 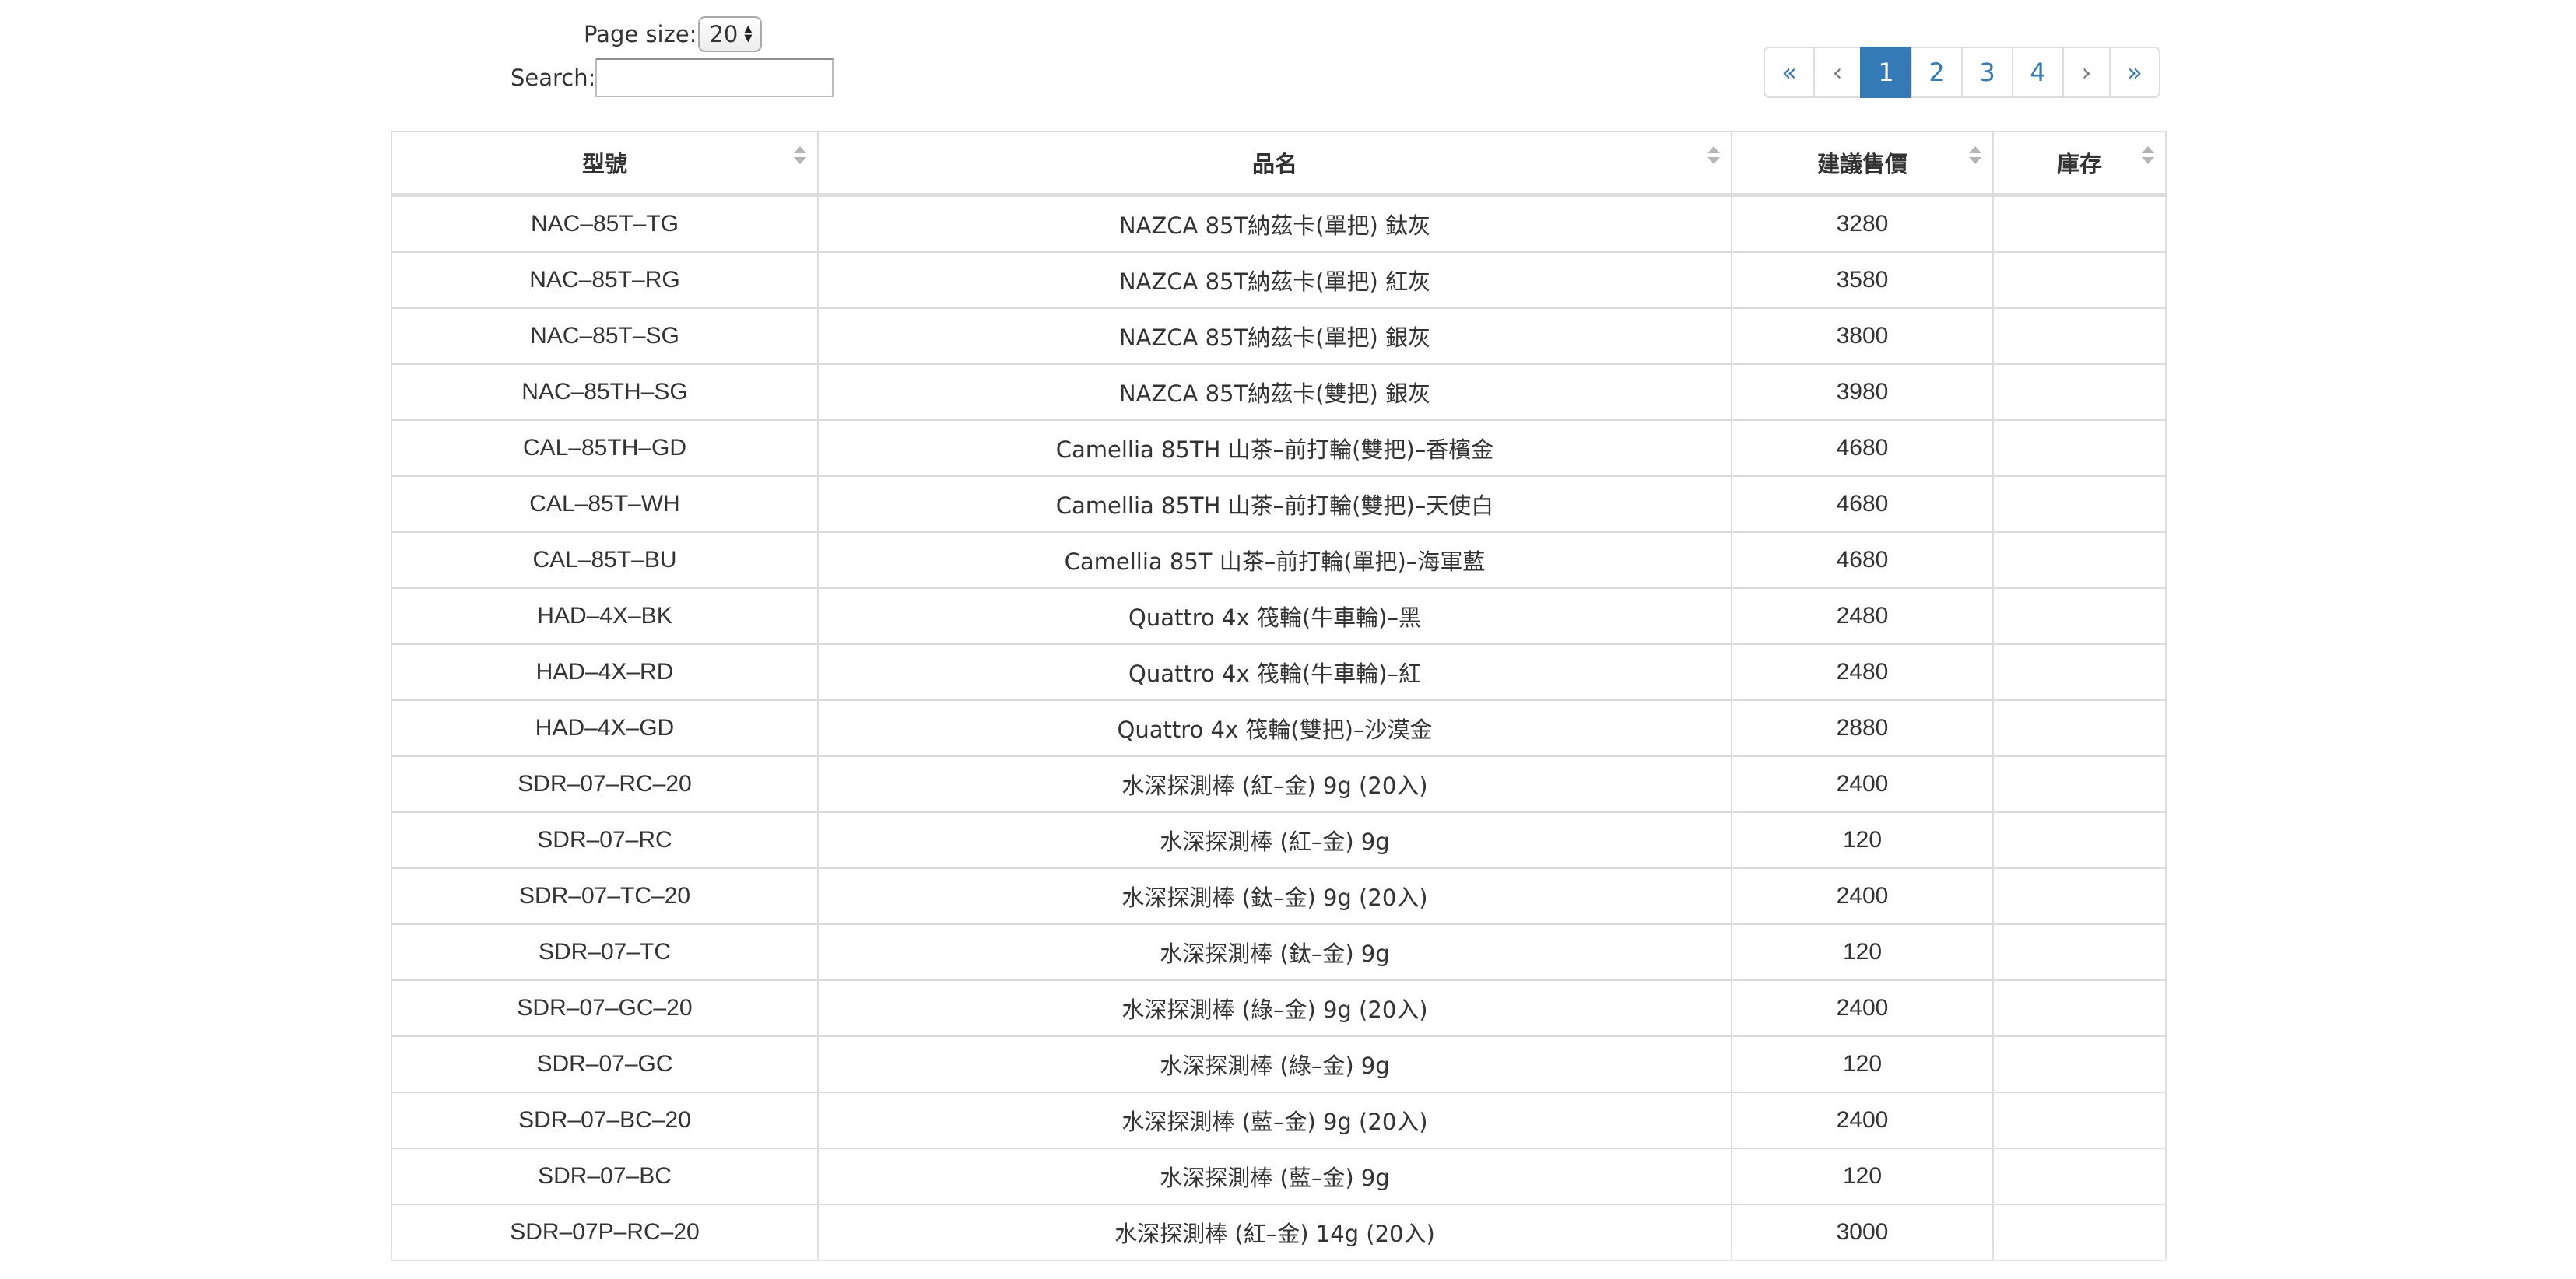 I want to click on cell-model: CAL–85T–WH, so click(x=605, y=504).